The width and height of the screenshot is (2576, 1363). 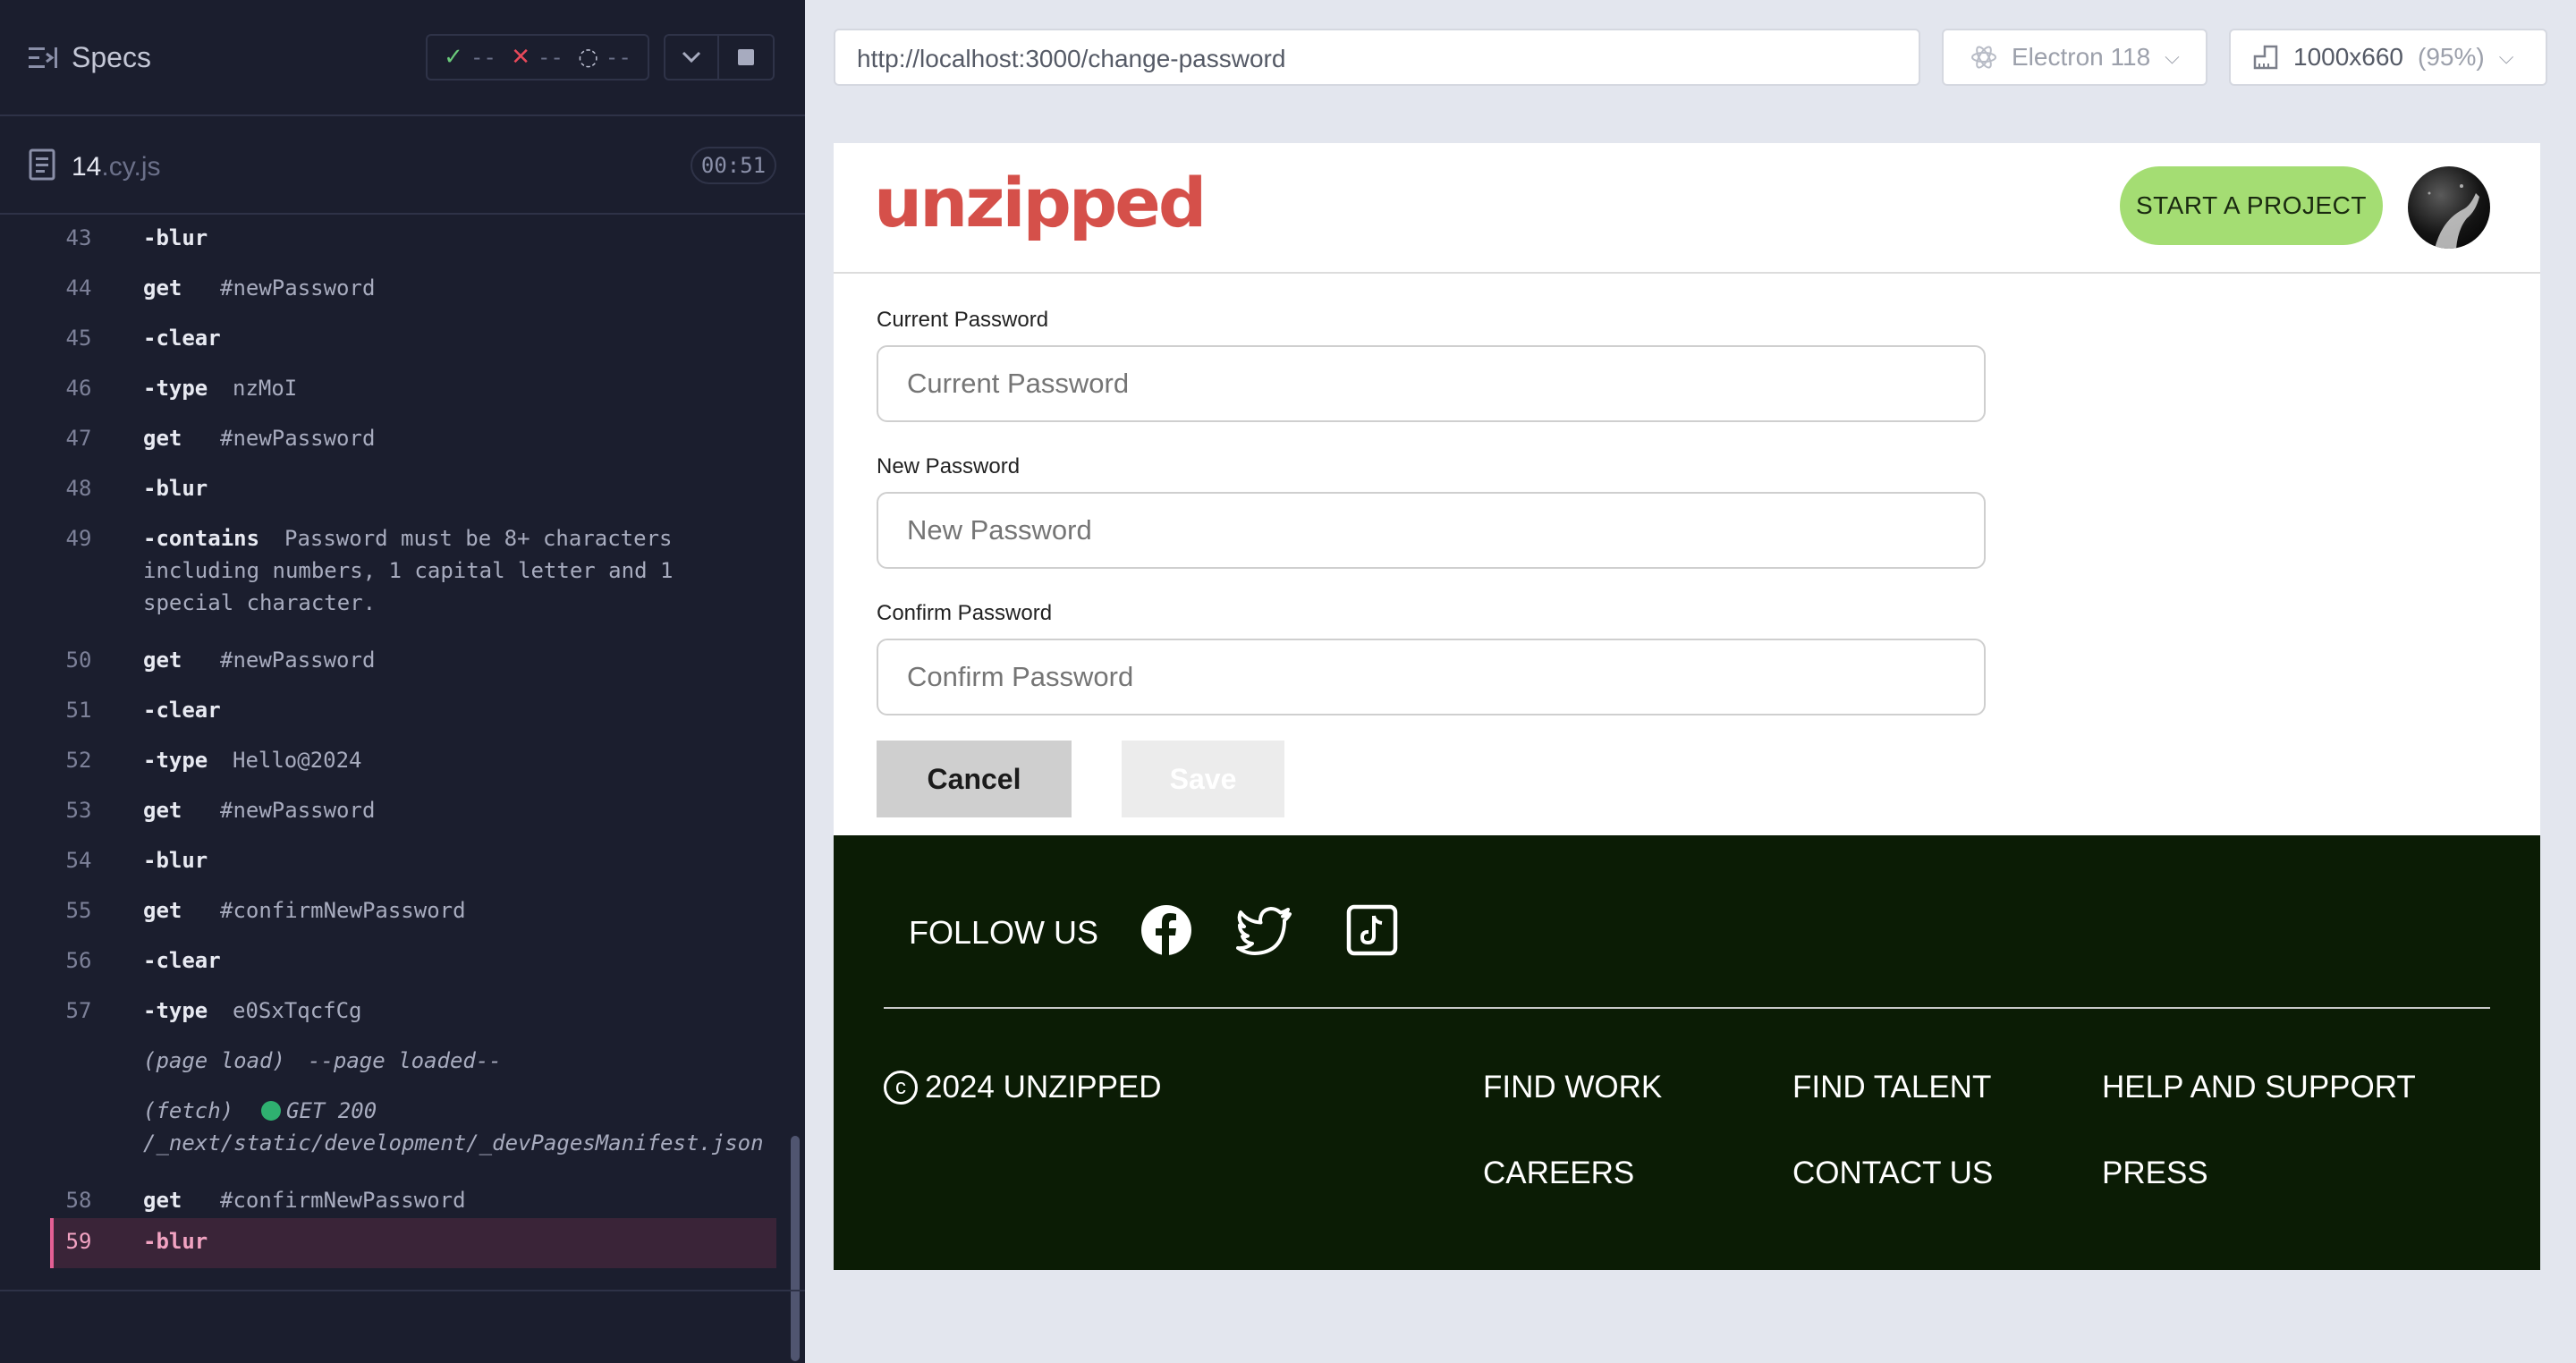 I want to click on current-password-input, so click(x=1431, y=384).